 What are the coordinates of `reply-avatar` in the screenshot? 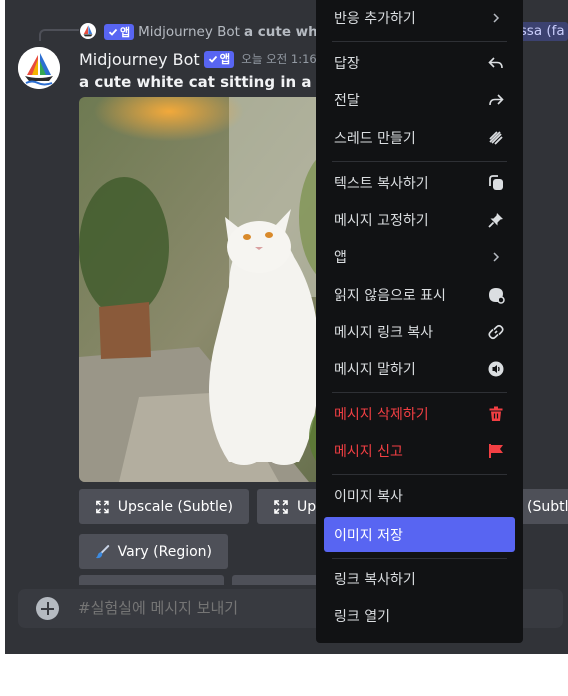 It's located at (88, 31).